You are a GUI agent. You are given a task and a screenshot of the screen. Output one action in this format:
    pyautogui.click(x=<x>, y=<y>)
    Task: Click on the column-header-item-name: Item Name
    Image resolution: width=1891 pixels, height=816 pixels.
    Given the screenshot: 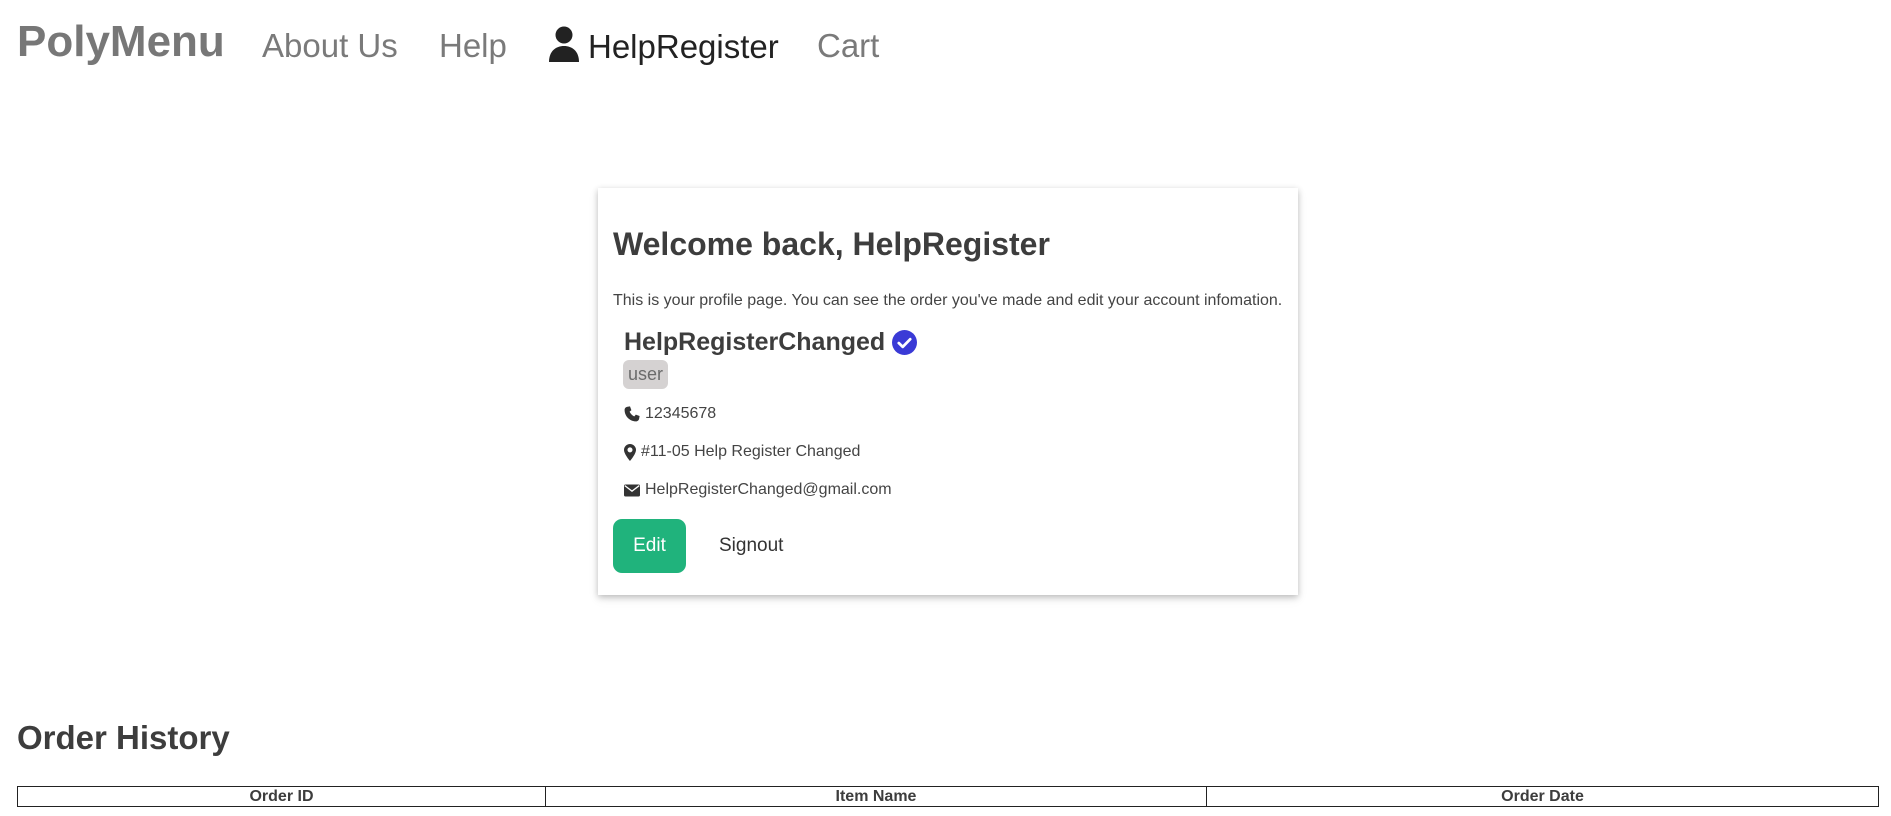 What is the action you would take?
    pyautogui.click(x=876, y=796)
    